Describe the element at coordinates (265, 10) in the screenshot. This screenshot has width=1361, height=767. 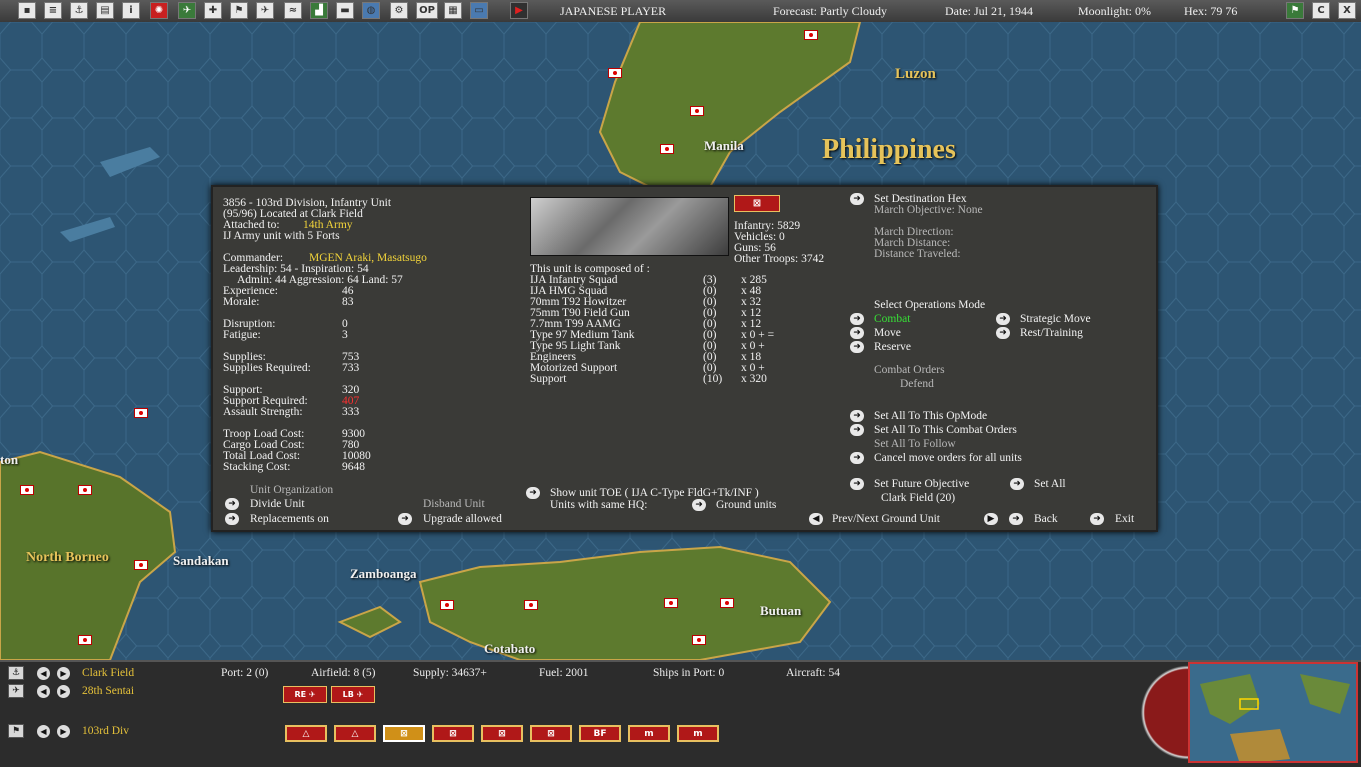
I see `plane-icon: ✈` at that location.